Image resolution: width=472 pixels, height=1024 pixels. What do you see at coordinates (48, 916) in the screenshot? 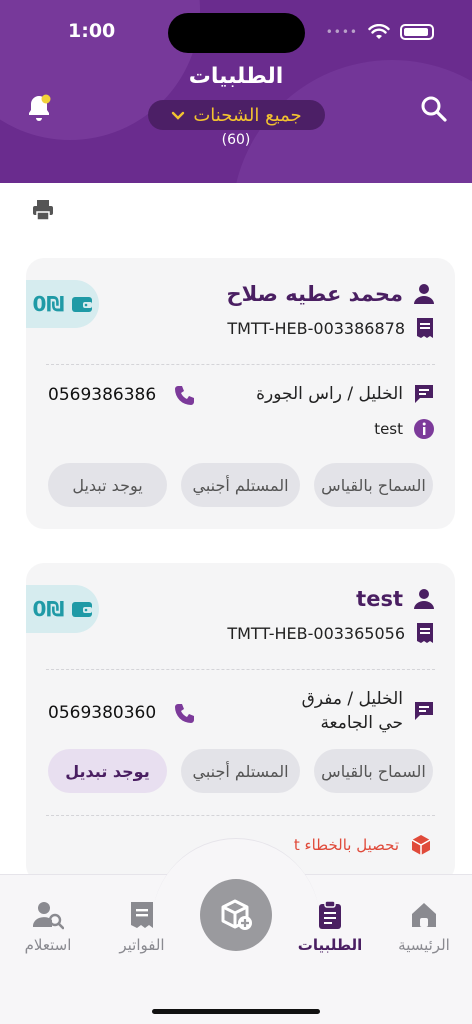
I see `user-search-icon` at bounding box center [48, 916].